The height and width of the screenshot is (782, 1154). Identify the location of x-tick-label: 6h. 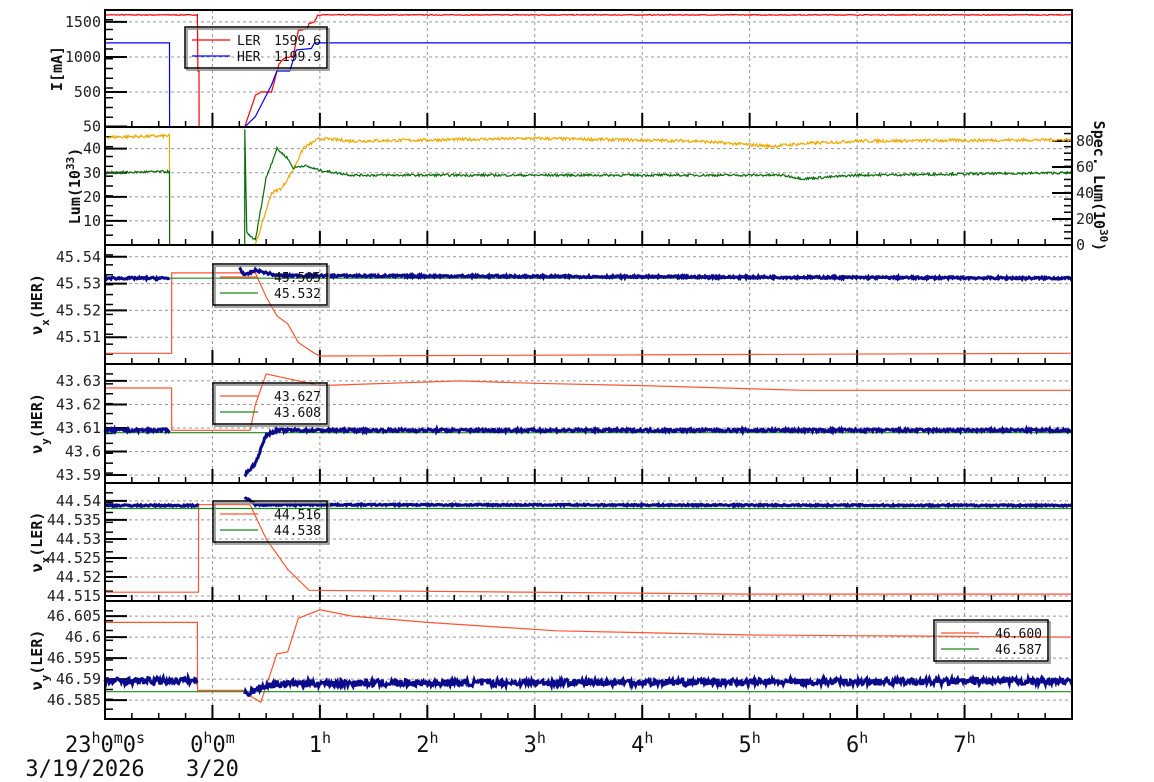
(857, 743).